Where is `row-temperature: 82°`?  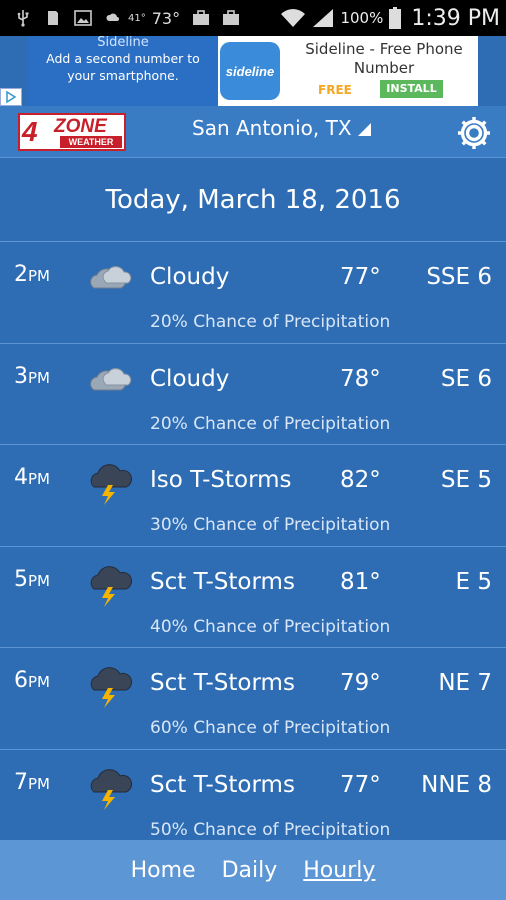 row-temperature: 82° is located at coordinates (360, 480).